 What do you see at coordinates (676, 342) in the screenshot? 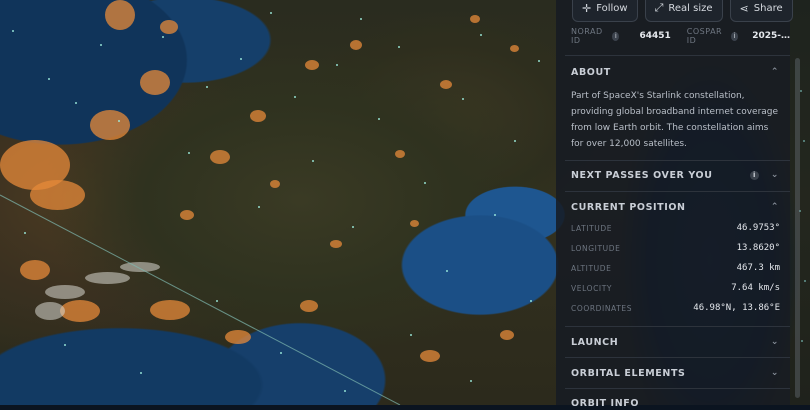
I see `launch-section-header: LAUNCH ⌄` at bounding box center [676, 342].